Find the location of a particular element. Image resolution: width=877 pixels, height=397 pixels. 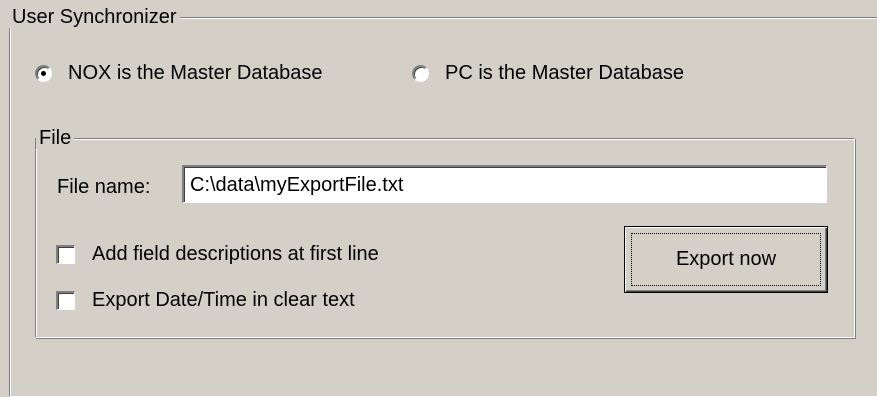

export-now-button-label: Export now is located at coordinates (726, 259).